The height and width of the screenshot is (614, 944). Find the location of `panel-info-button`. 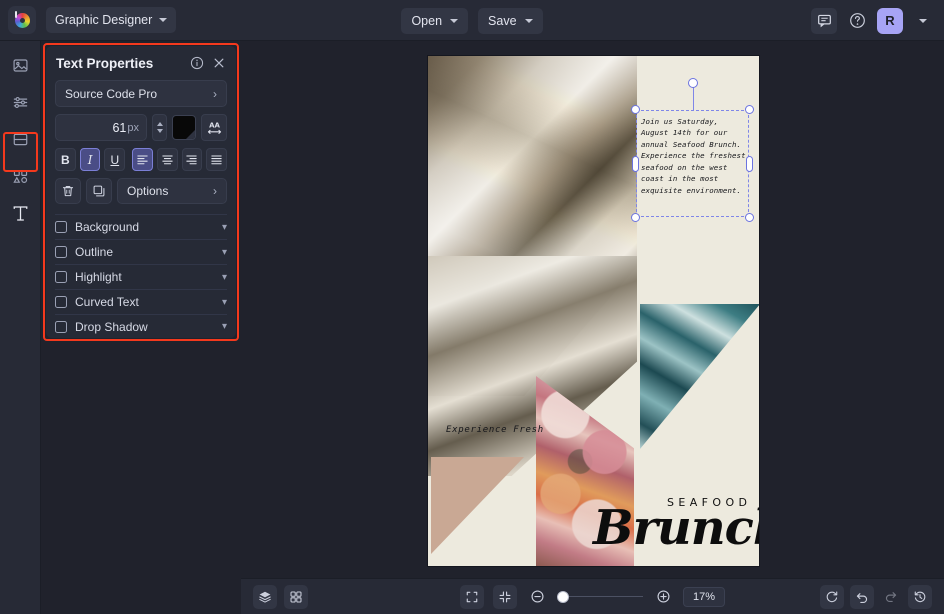

panel-info-button is located at coordinates (197, 63).